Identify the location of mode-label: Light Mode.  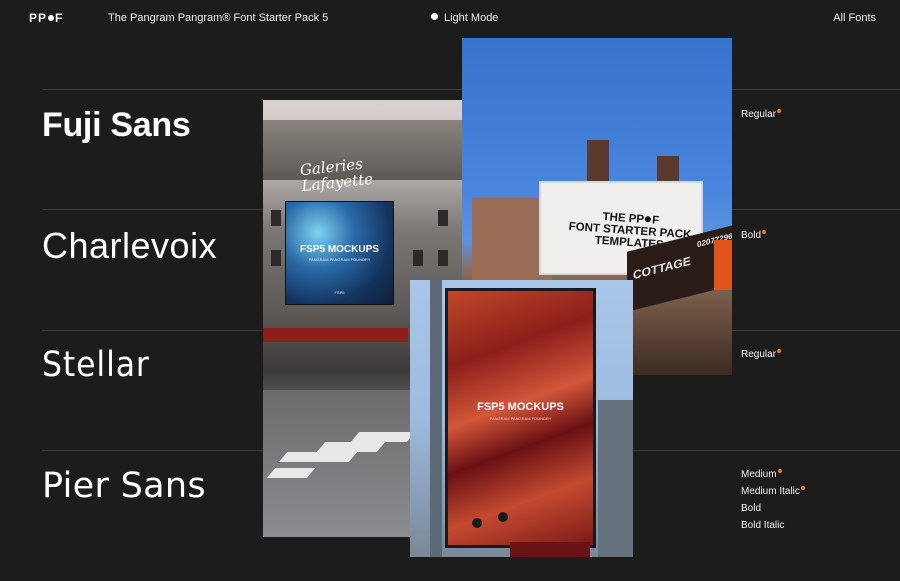
(471, 18).